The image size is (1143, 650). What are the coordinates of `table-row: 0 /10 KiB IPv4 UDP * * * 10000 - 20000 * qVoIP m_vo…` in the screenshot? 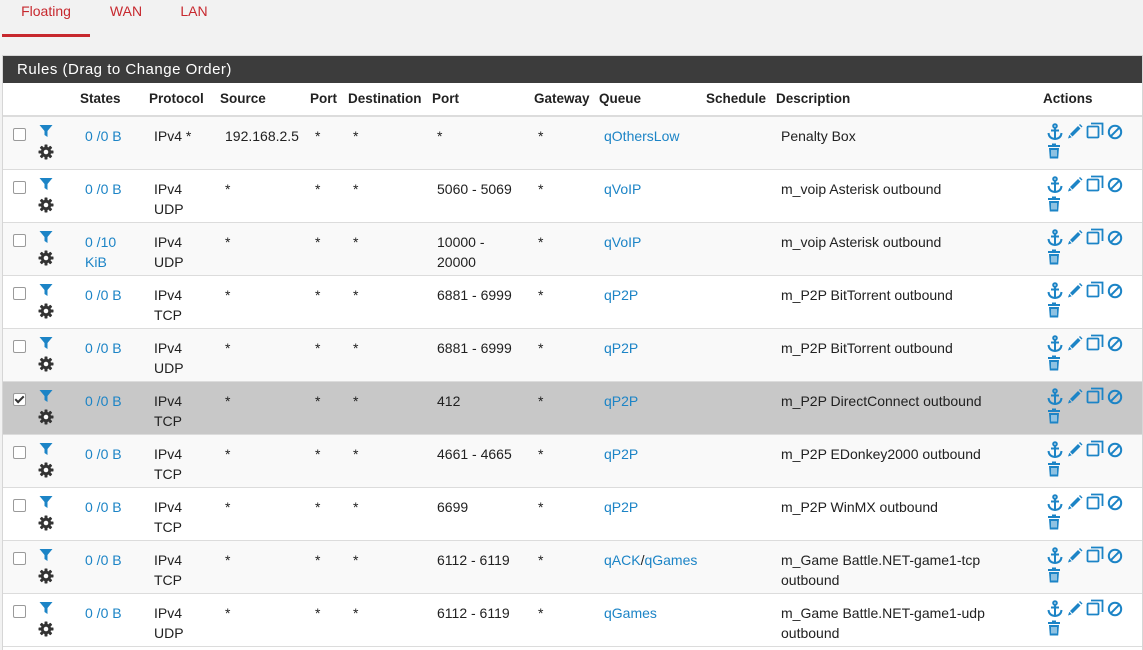 It's located at (572, 249).